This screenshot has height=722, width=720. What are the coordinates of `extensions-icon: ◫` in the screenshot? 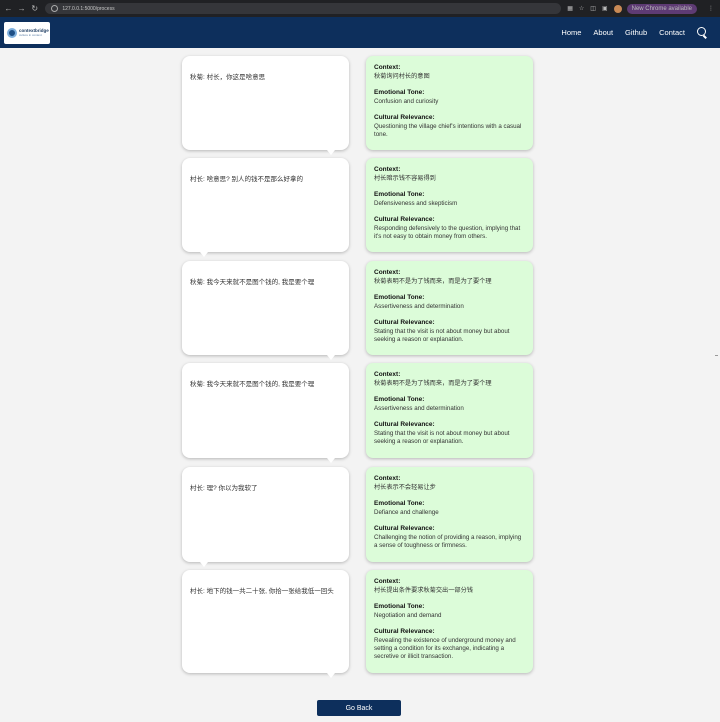 It's located at (593, 8).